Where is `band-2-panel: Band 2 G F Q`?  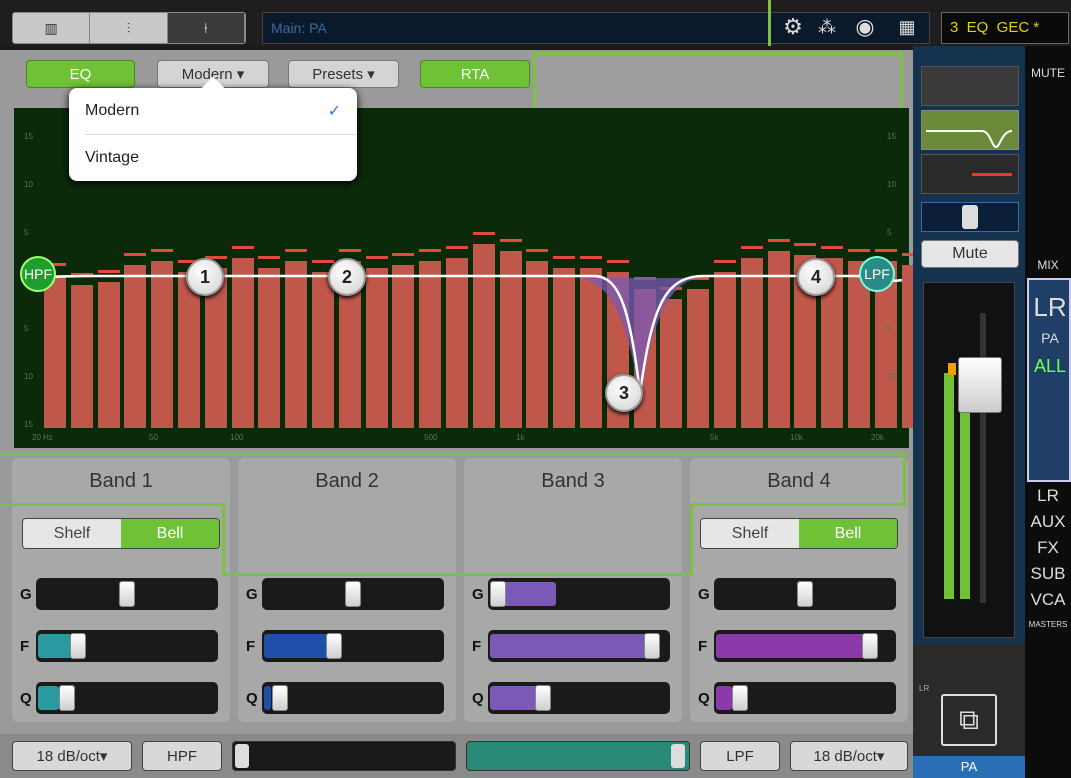
band-2-panel: Band 2 G F Q is located at coordinates (347, 590).